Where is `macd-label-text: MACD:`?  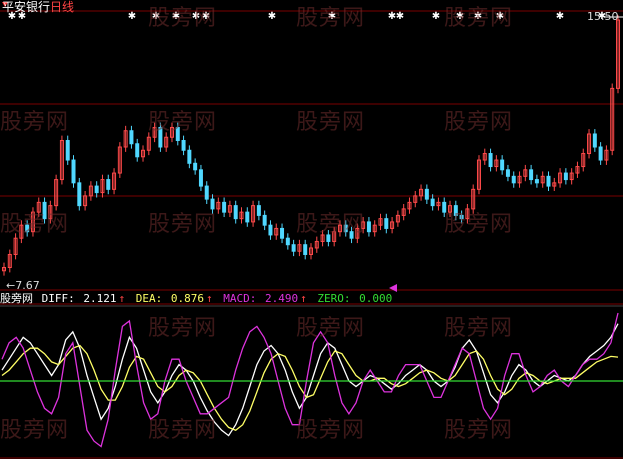
macd-label-text: MACD: is located at coordinates (240, 298).